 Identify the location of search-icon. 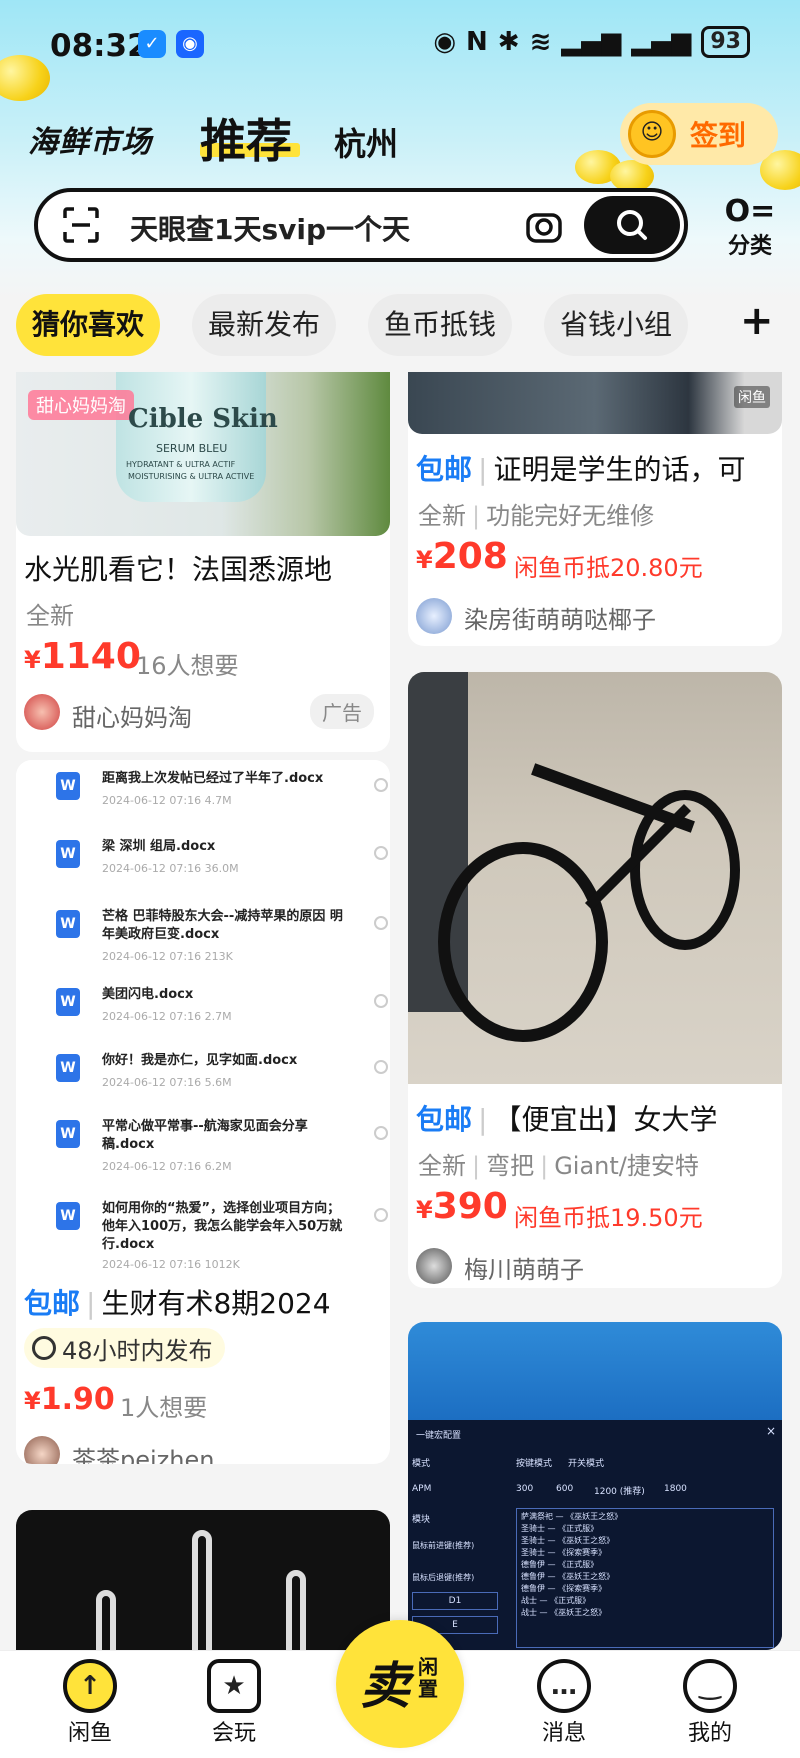
(632, 225).